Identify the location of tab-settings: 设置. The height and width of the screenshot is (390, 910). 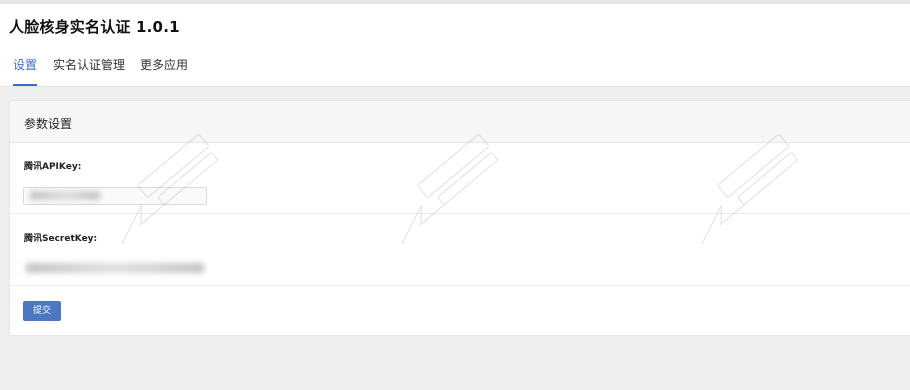
(25, 72).